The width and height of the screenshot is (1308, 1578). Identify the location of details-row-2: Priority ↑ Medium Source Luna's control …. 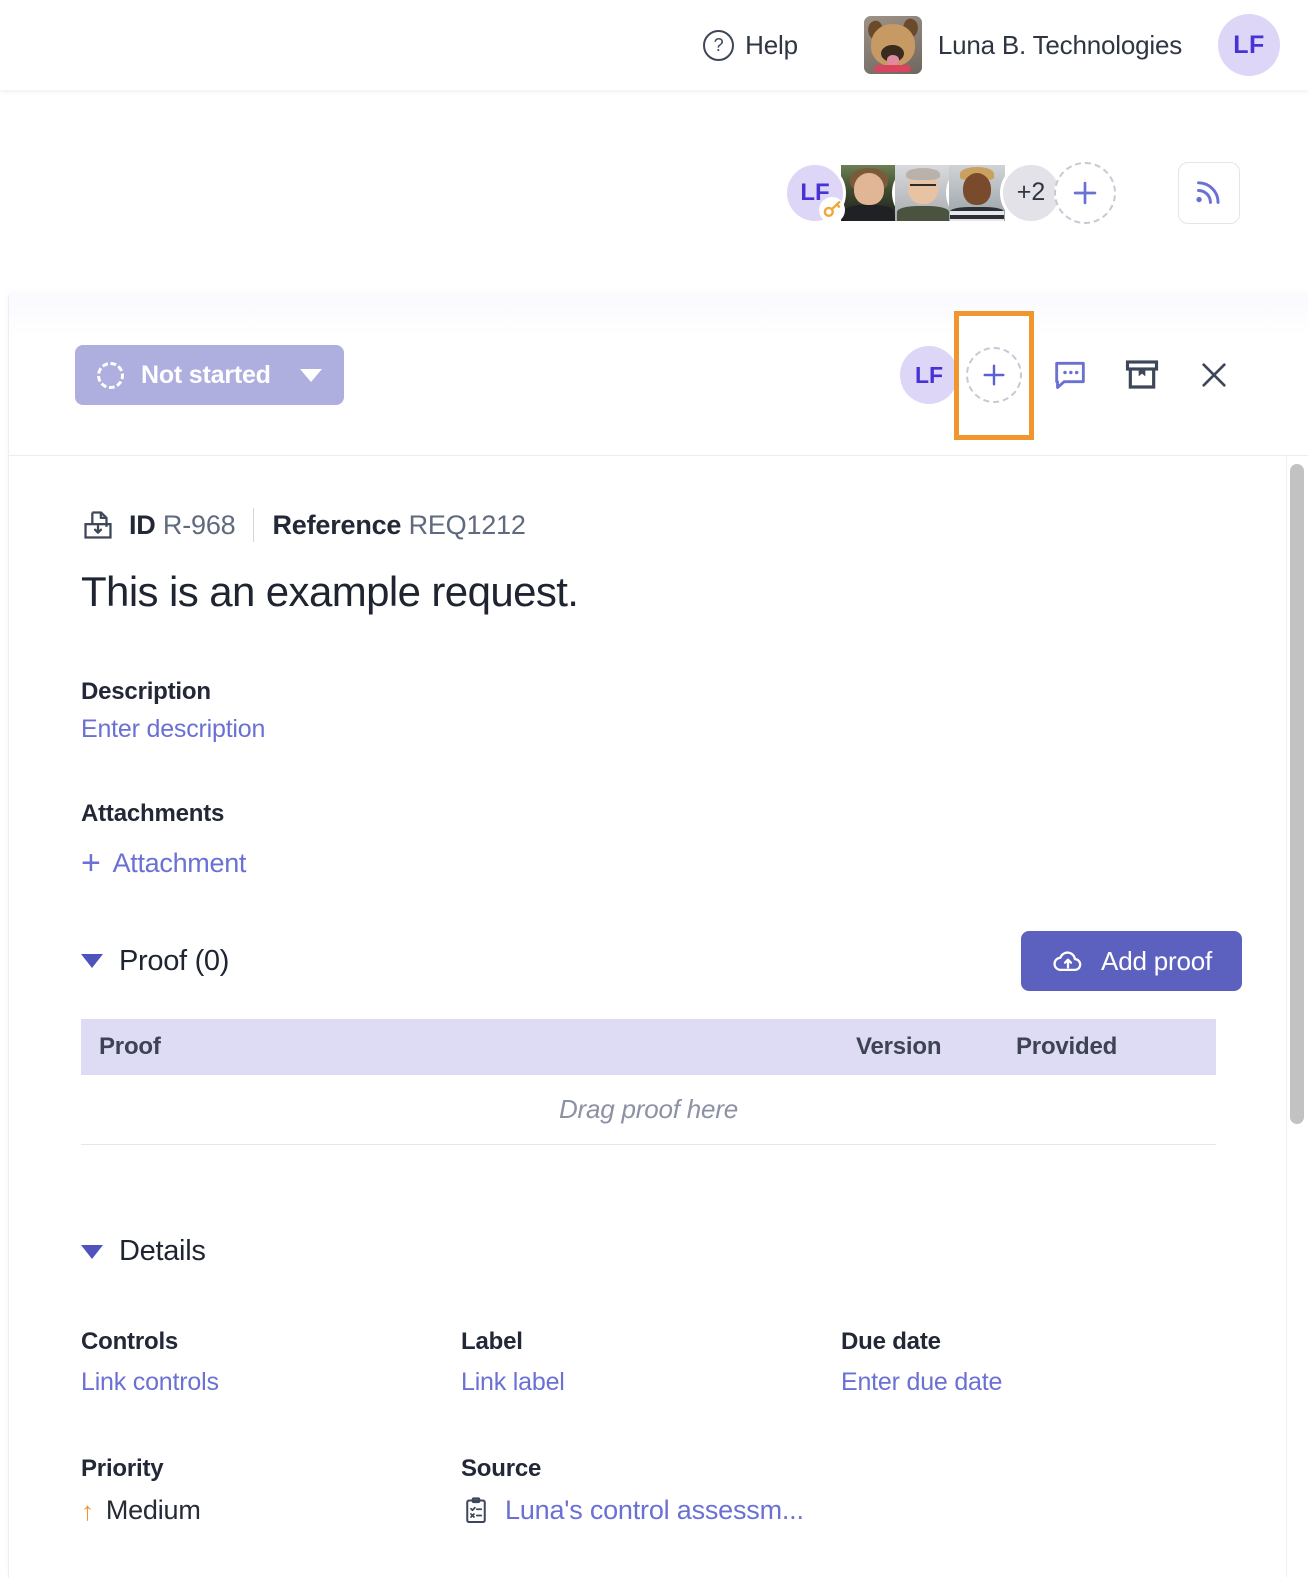
(661, 1490).